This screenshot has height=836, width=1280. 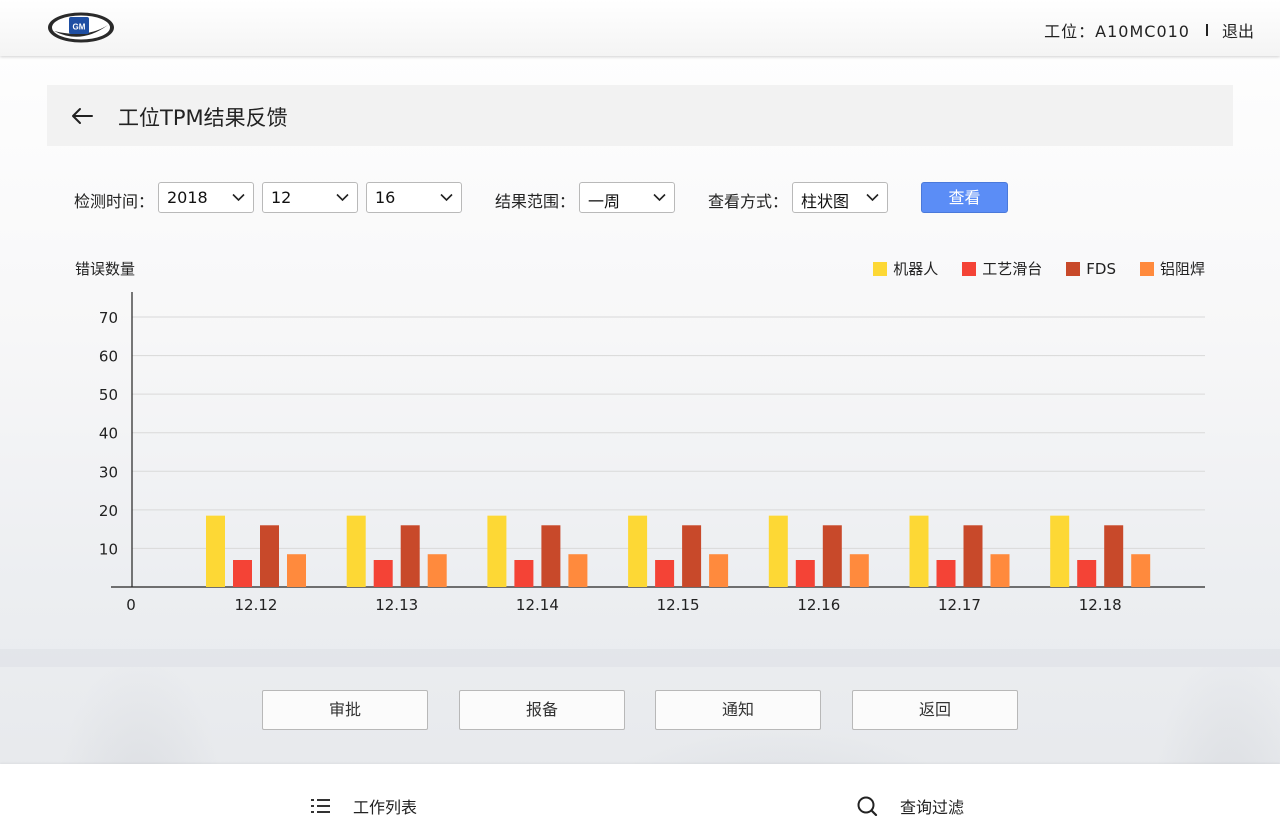 I want to click on y-tick-label: 10, so click(x=108, y=549).